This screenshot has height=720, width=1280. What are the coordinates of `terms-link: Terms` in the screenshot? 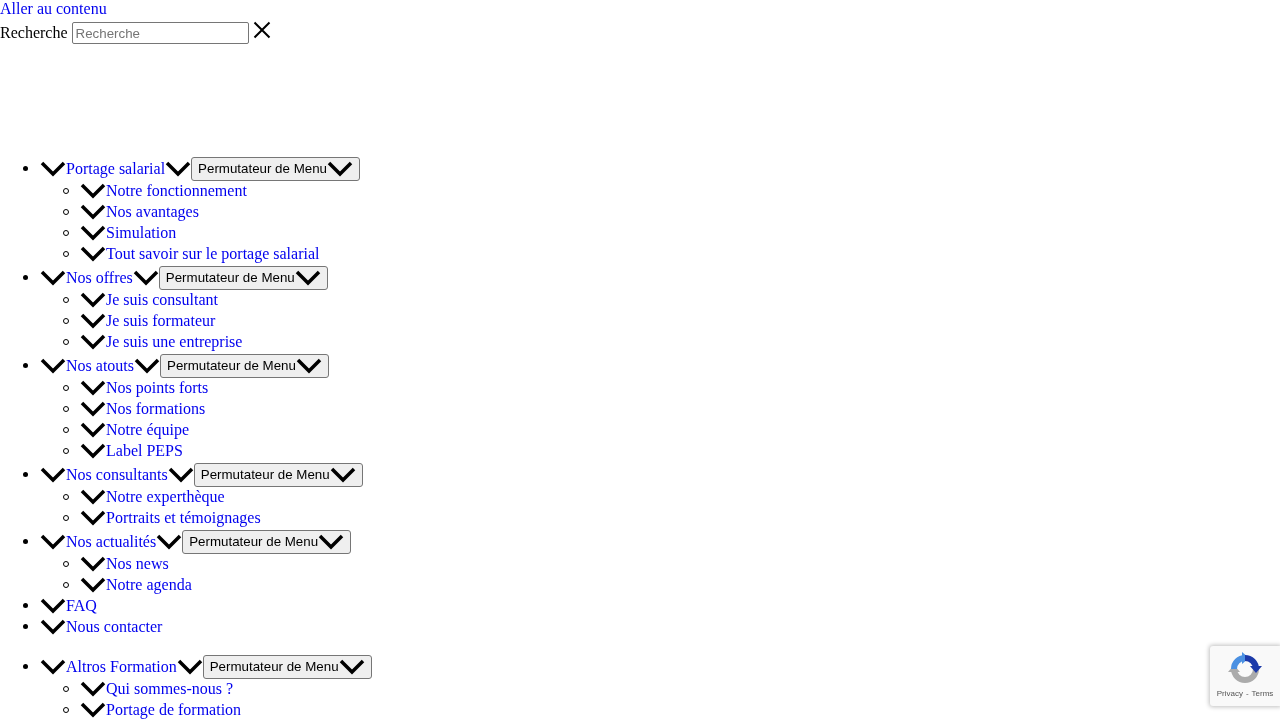 It's located at (1262, 694).